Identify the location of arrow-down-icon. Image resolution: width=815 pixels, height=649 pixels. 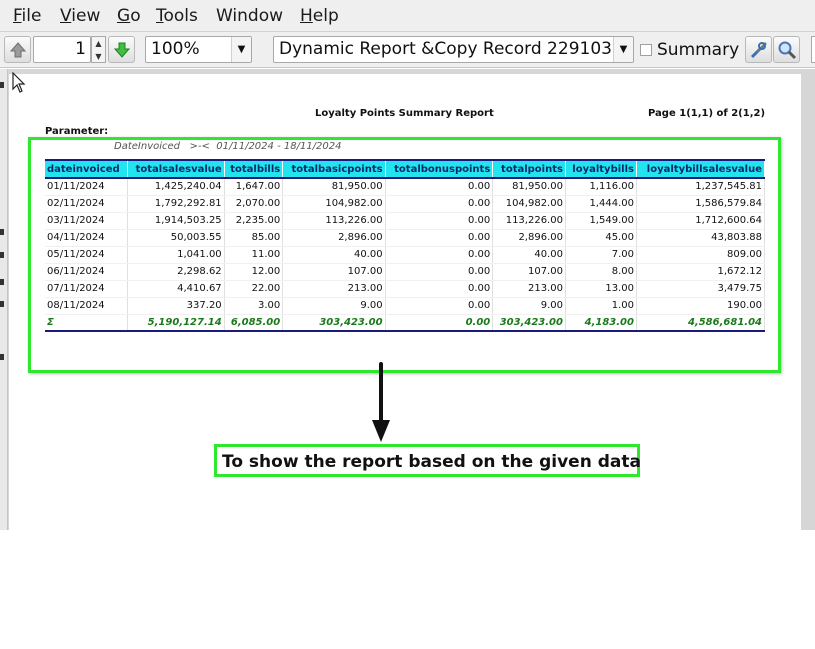
(121, 50).